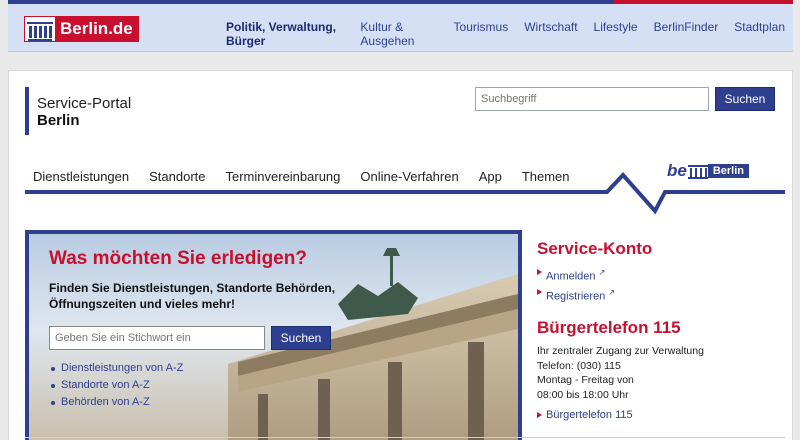  Describe the element at coordinates (481, 34) in the screenshot. I see `topnav-tourismus: Tourismus` at that location.